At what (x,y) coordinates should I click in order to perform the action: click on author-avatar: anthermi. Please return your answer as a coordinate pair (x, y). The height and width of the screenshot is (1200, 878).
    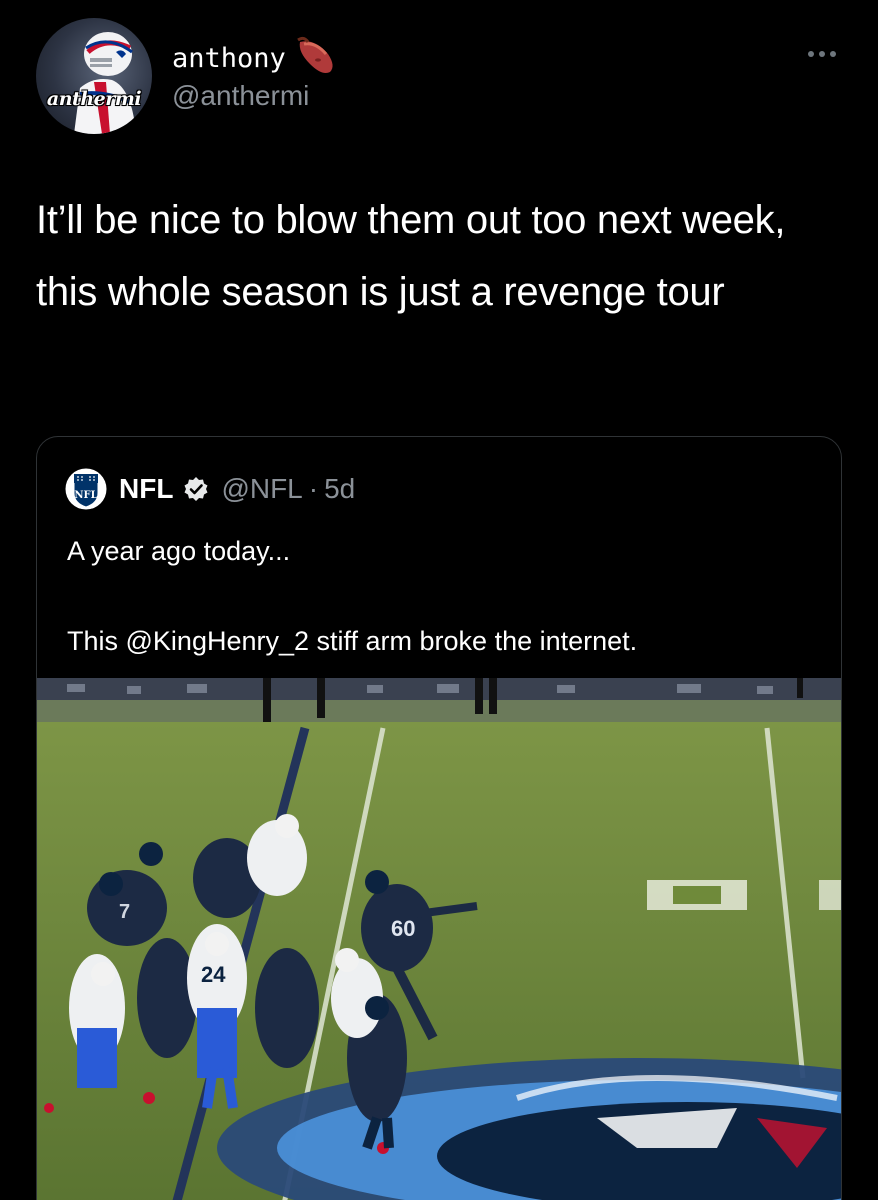
    Looking at the image, I should click on (94, 76).